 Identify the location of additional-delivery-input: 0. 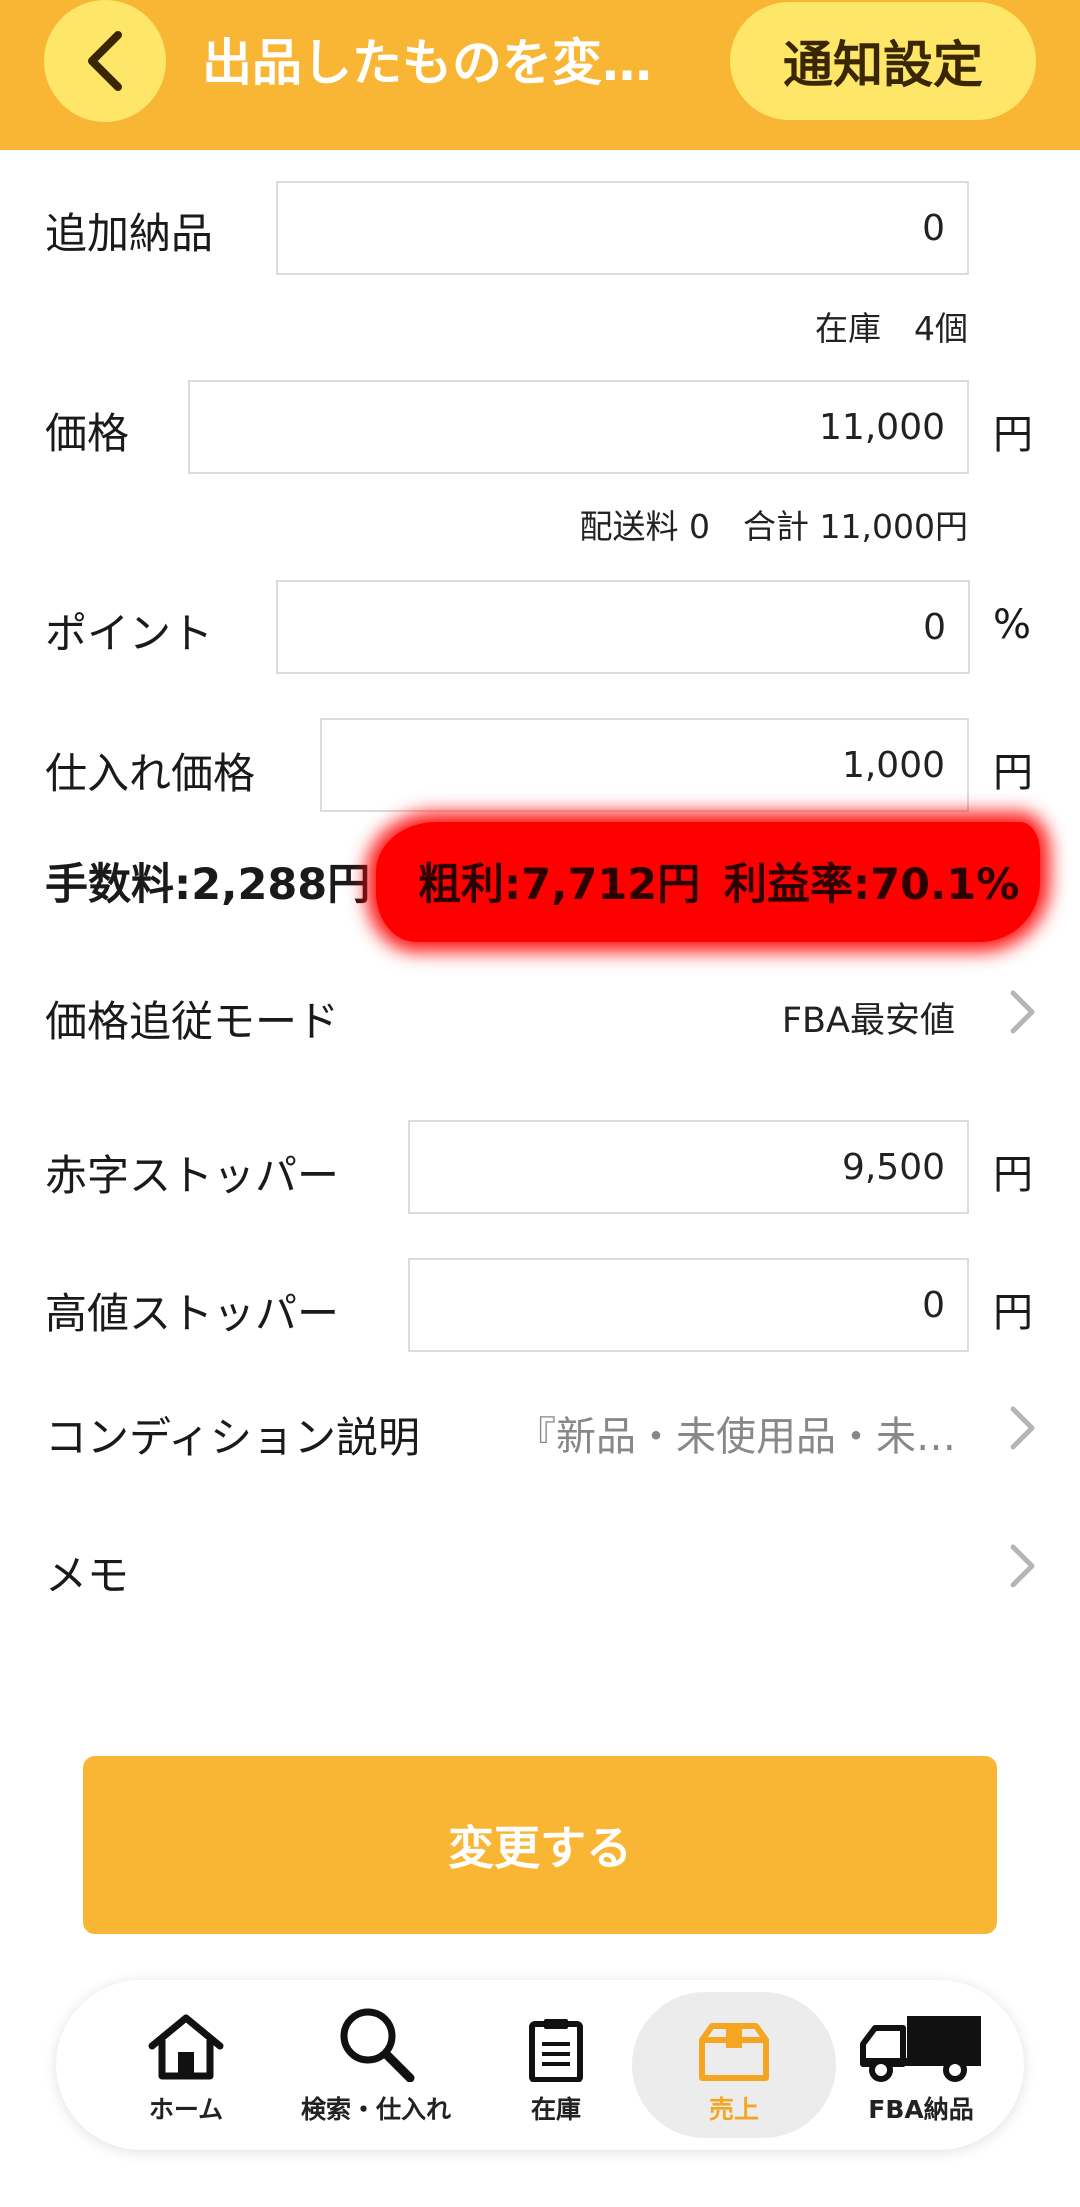
(622, 228).